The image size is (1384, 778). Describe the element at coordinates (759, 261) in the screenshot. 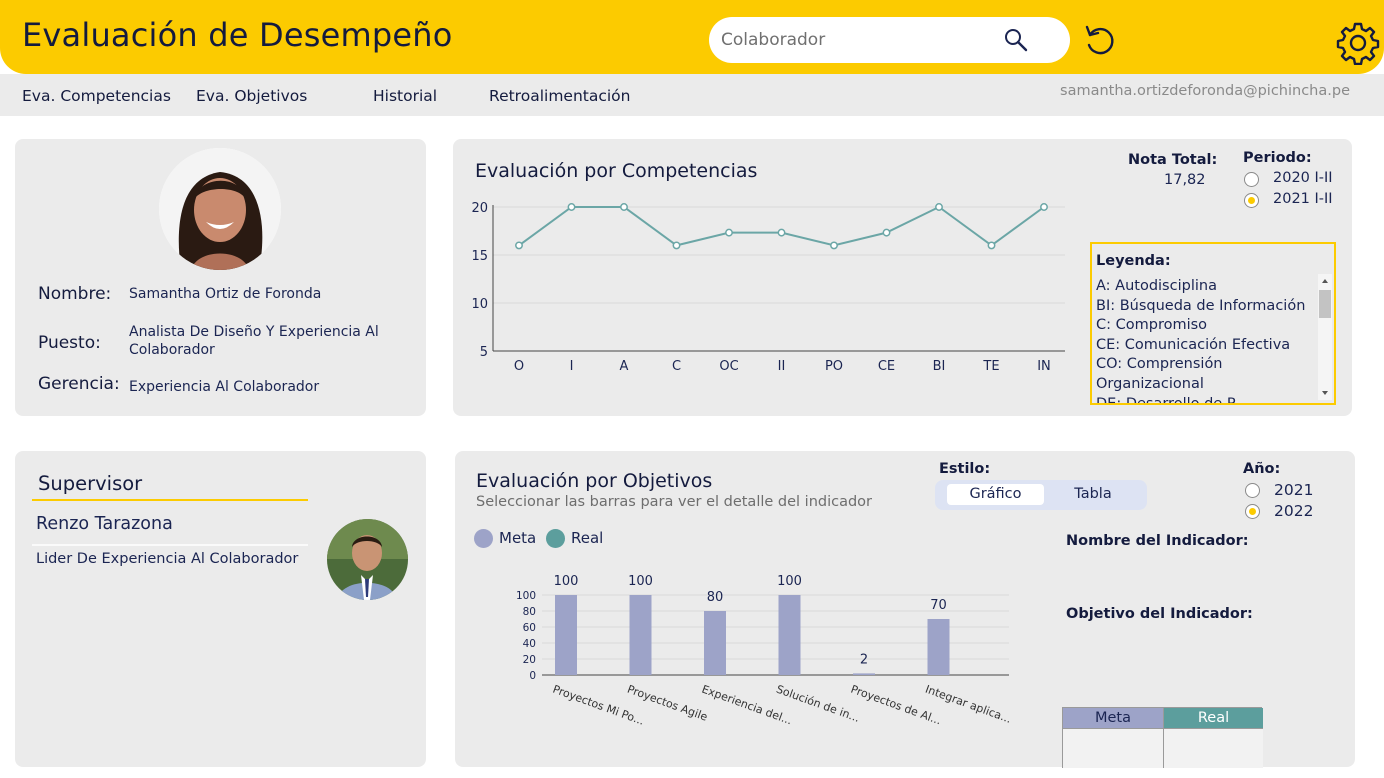

I see `competencias-line-chart: 5 10 15 20 O I A C OC II PO CE BI TE IN` at that location.